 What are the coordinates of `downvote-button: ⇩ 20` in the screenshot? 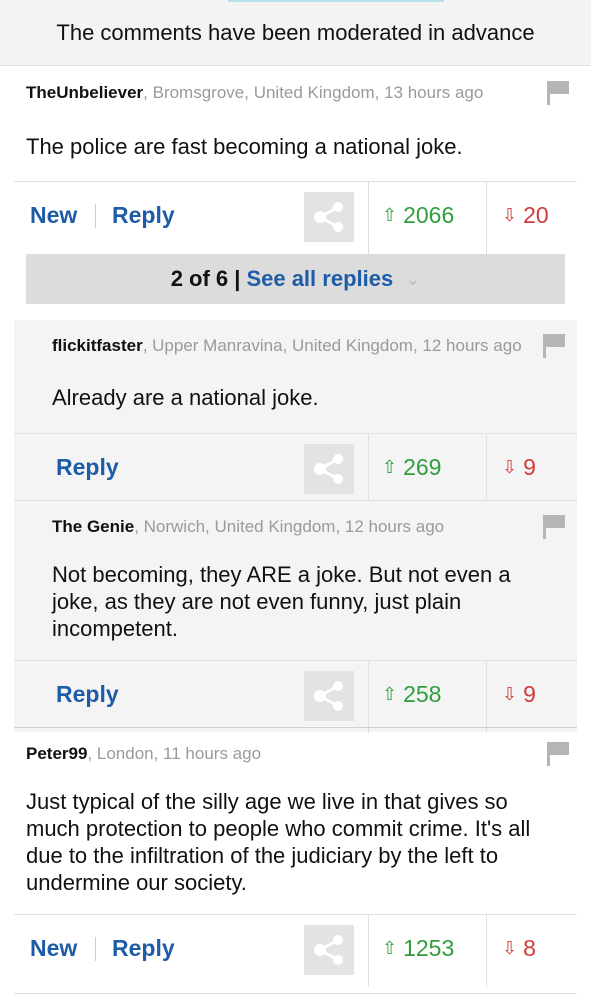 It's located at (525, 215).